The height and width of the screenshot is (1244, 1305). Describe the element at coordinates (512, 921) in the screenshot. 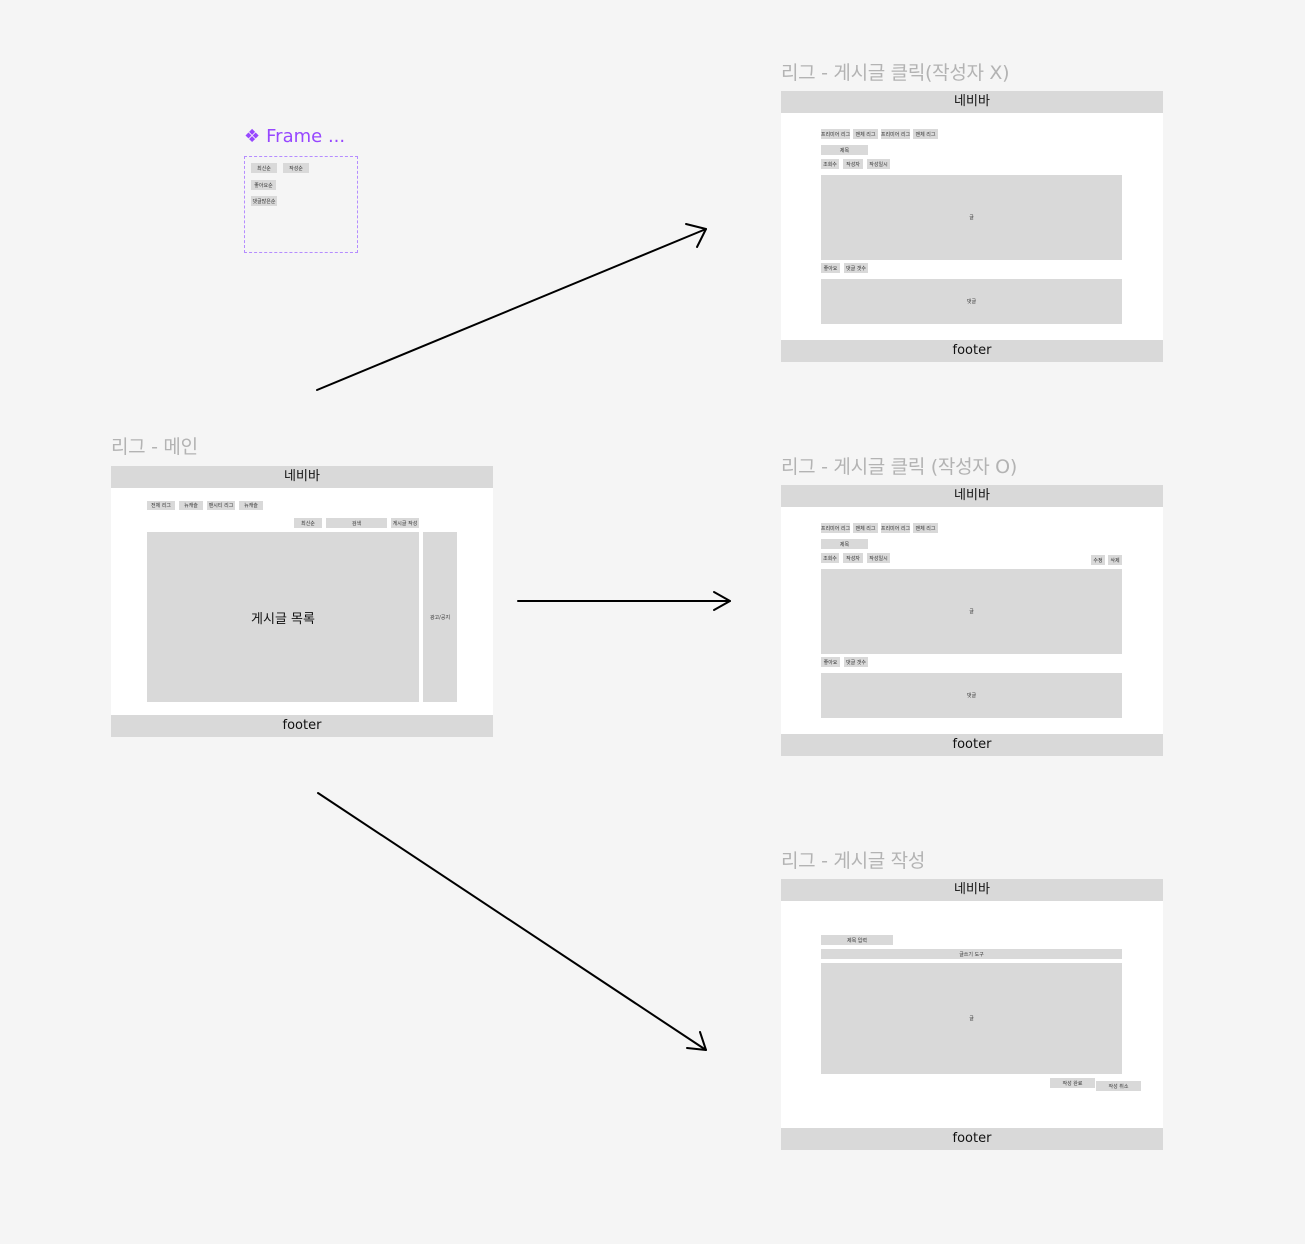

I see `arrow-to-post-write` at that location.